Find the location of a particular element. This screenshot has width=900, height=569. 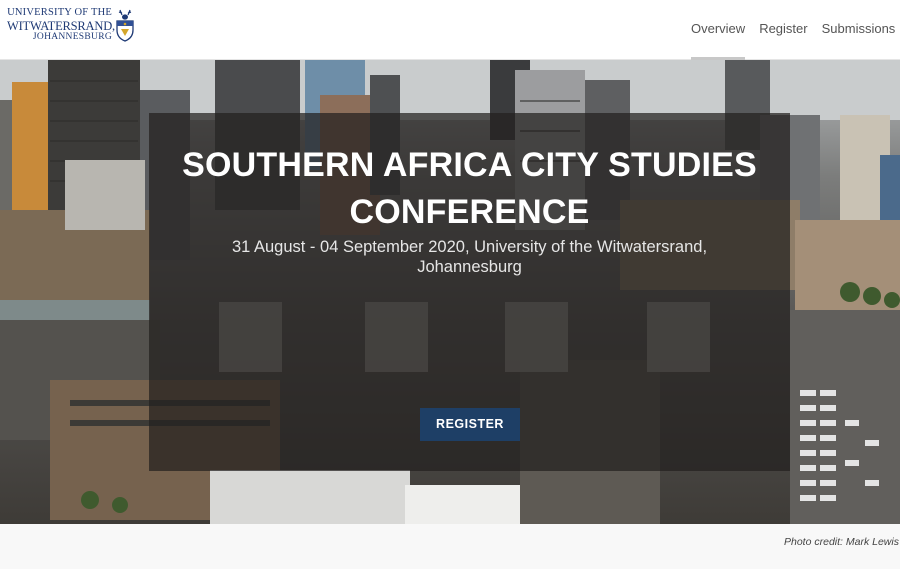

photo-credit: Photo credit: Mark Lewis ( is located at coordinates (842, 542).